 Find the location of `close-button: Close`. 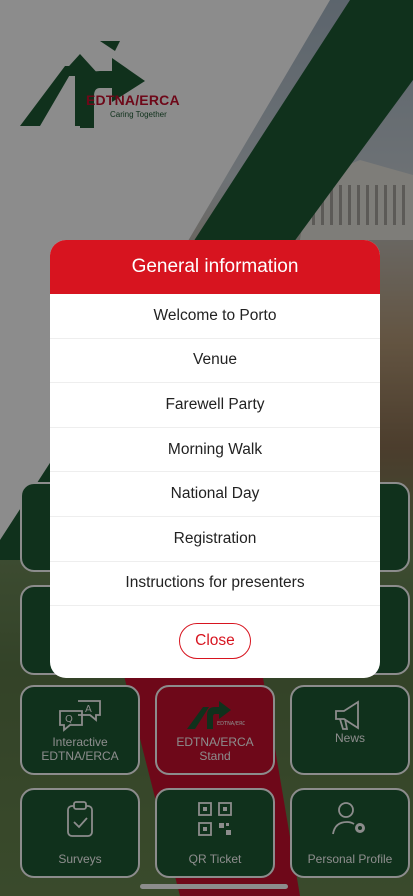

close-button: Close is located at coordinates (215, 641).